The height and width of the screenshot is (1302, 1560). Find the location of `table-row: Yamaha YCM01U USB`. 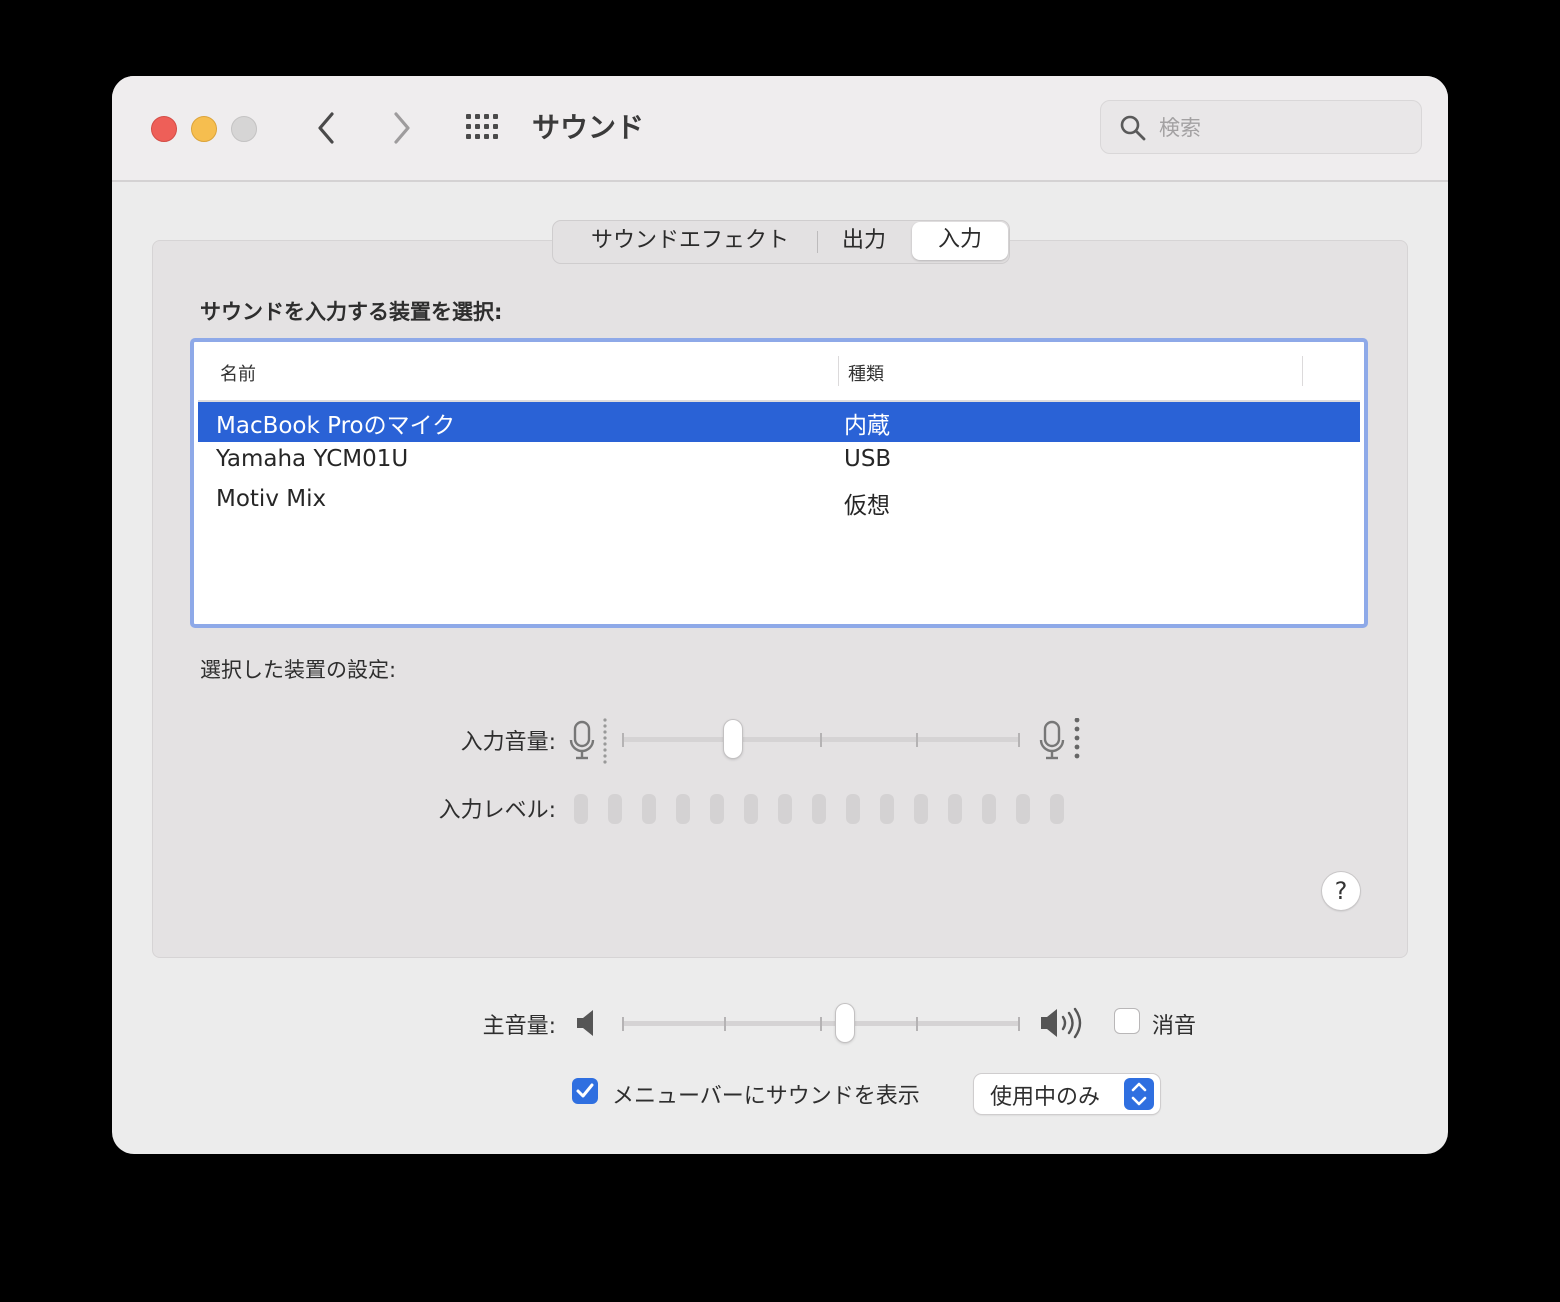

table-row: Yamaha YCM01U USB is located at coordinates (779, 462).